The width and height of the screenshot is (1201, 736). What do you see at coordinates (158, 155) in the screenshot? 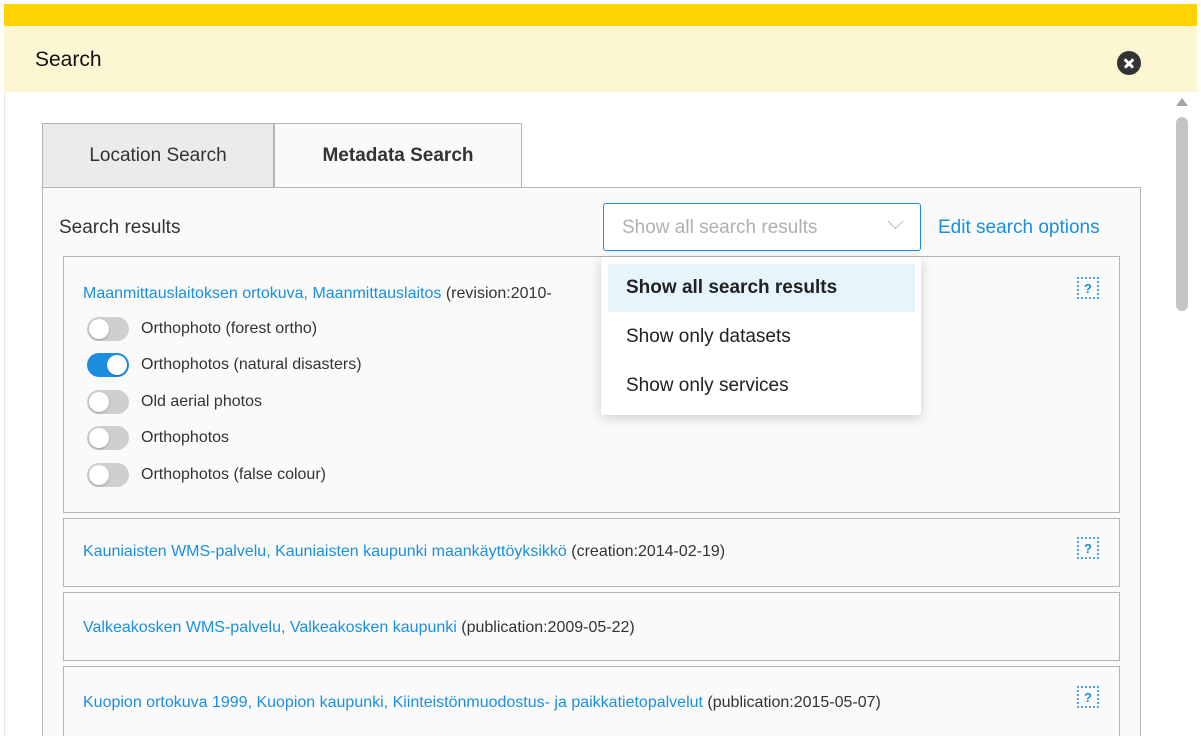
I see `tab-location-search: Location Search` at bounding box center [158, 155].